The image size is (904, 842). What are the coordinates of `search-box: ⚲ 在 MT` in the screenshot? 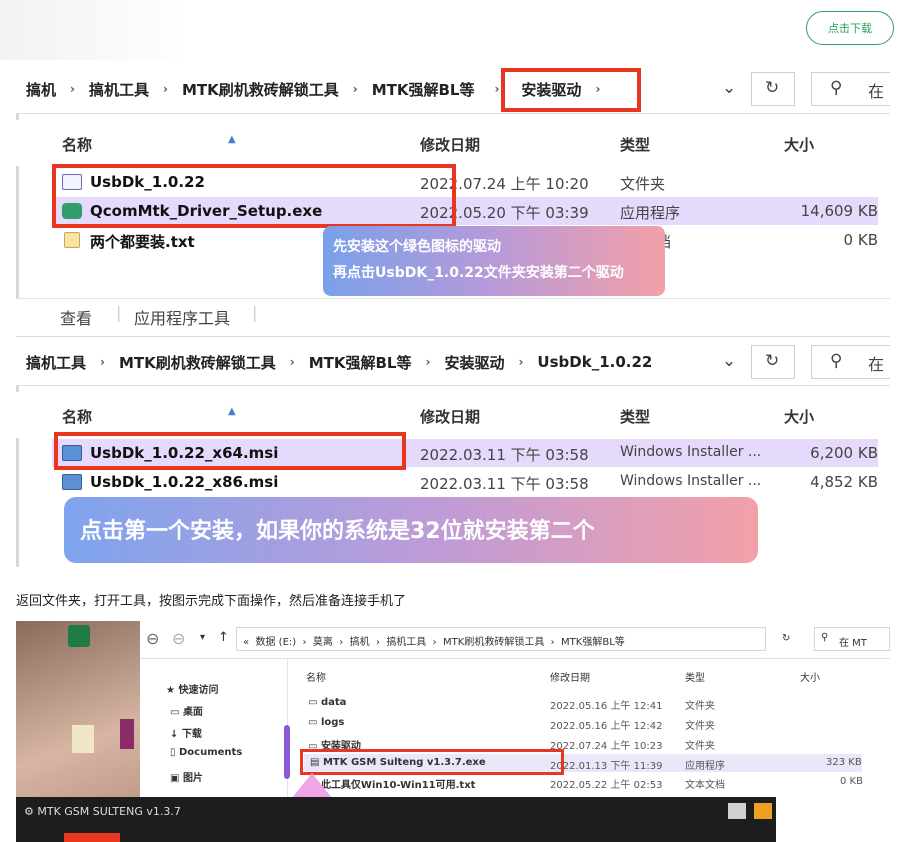 It's located at (852, 639).